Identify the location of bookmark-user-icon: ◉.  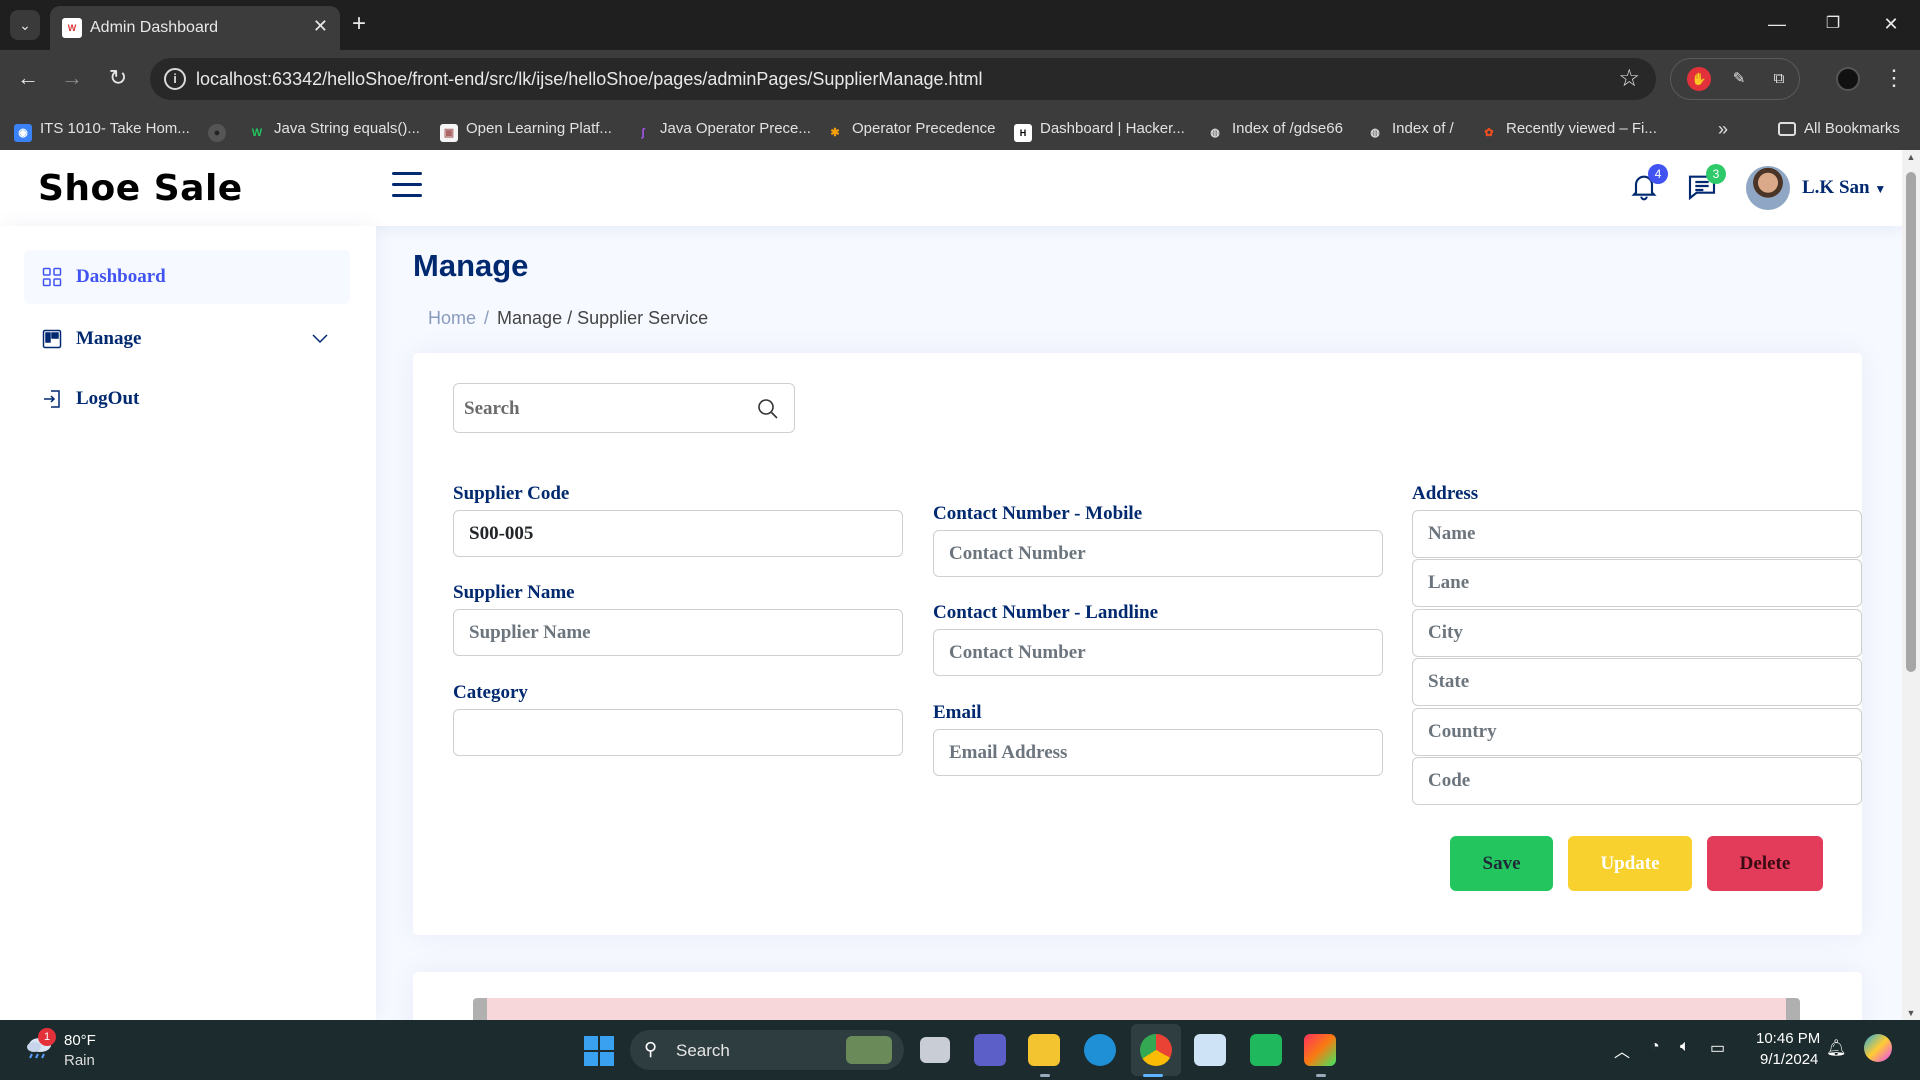
(23, 133).